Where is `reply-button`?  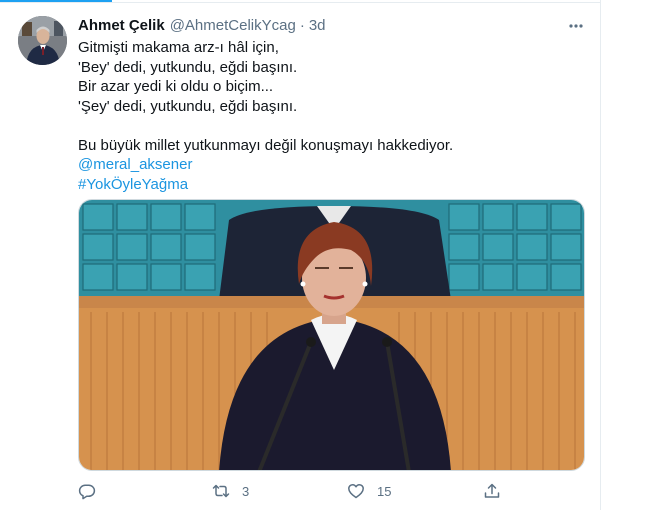
reply-button is located at coordinates (87, 491).